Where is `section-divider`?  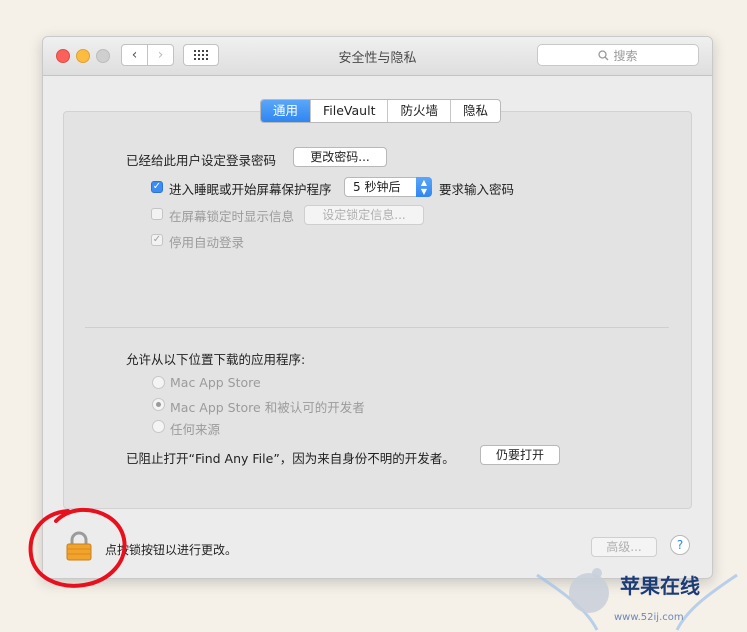
section-divider is located at coordinates (377, 327).